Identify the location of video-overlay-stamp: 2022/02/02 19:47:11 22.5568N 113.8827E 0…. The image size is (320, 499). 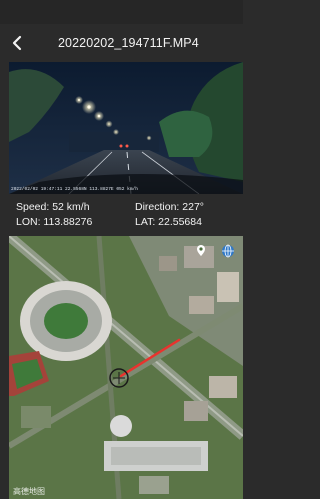
(74, 189).